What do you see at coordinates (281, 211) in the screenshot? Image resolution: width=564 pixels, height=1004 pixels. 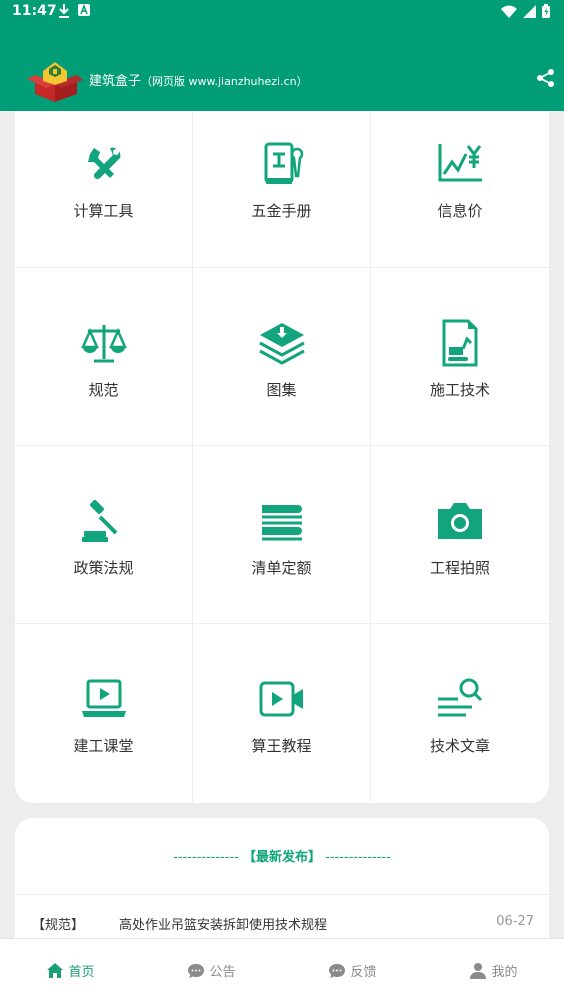 I see `grid-item-label: 五金手册` at bounding box center [281, 211].